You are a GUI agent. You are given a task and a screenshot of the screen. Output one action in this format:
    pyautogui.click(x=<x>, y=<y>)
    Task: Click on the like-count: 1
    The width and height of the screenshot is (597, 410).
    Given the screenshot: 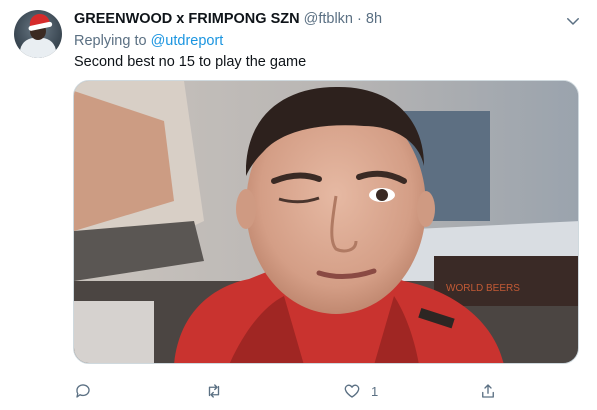 What is the action you would take?
    pyautogui.click(x=375, y=391)
    